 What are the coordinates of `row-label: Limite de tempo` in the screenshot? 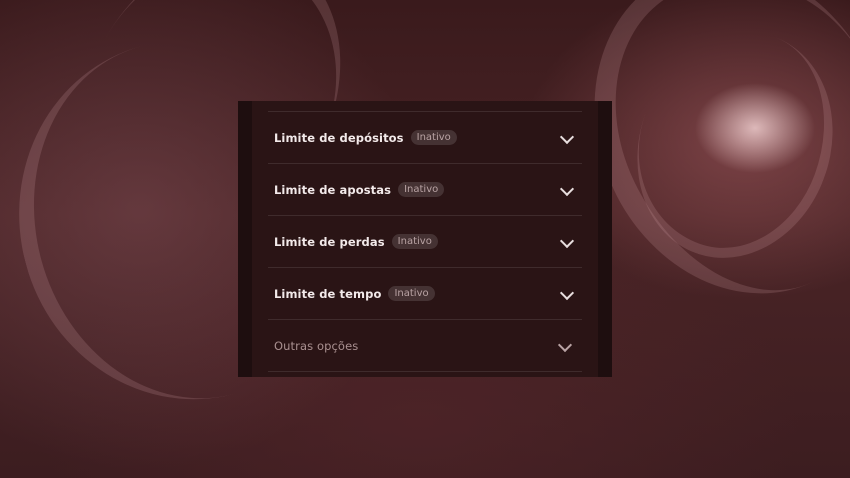 It's located at (328, 293).